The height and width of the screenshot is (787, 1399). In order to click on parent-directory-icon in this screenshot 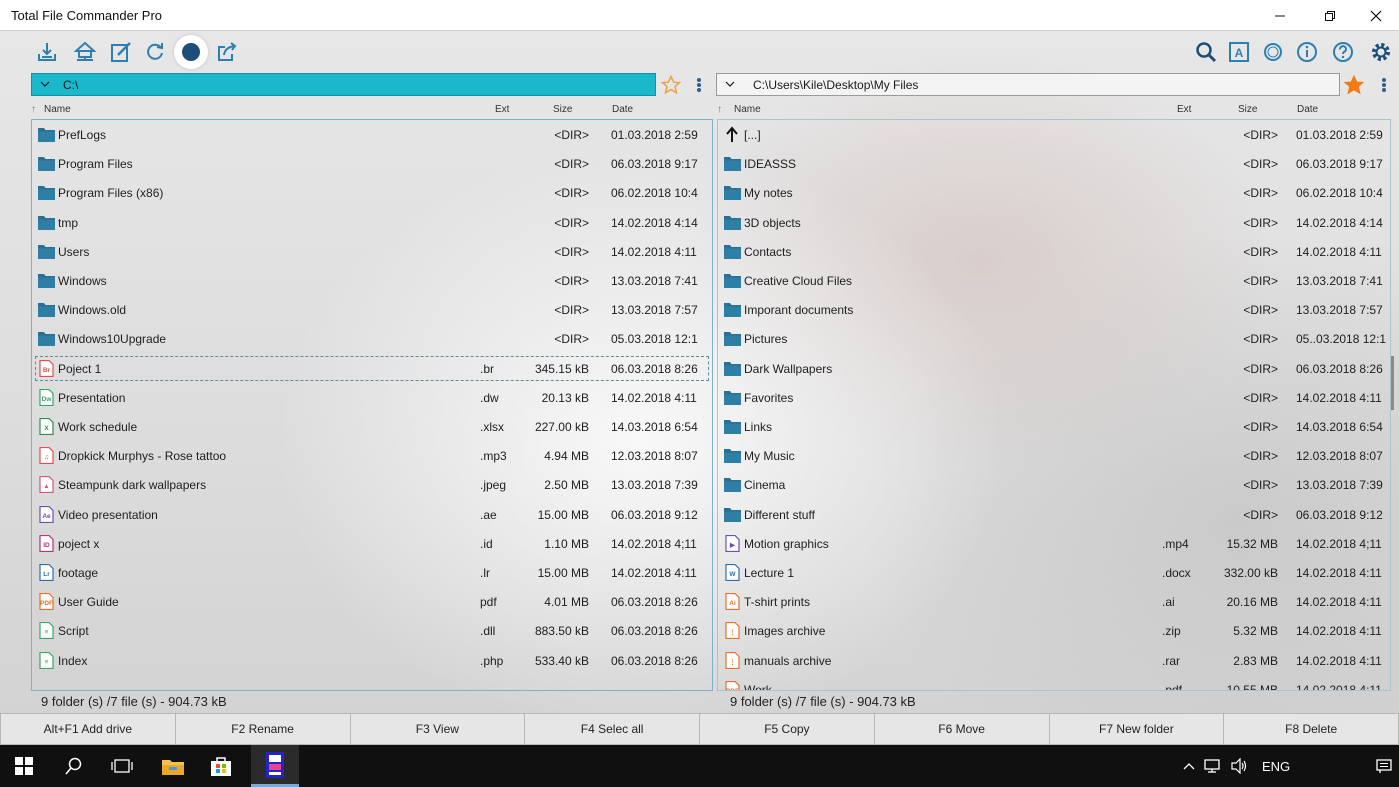, I will do `click(732, 134)`.